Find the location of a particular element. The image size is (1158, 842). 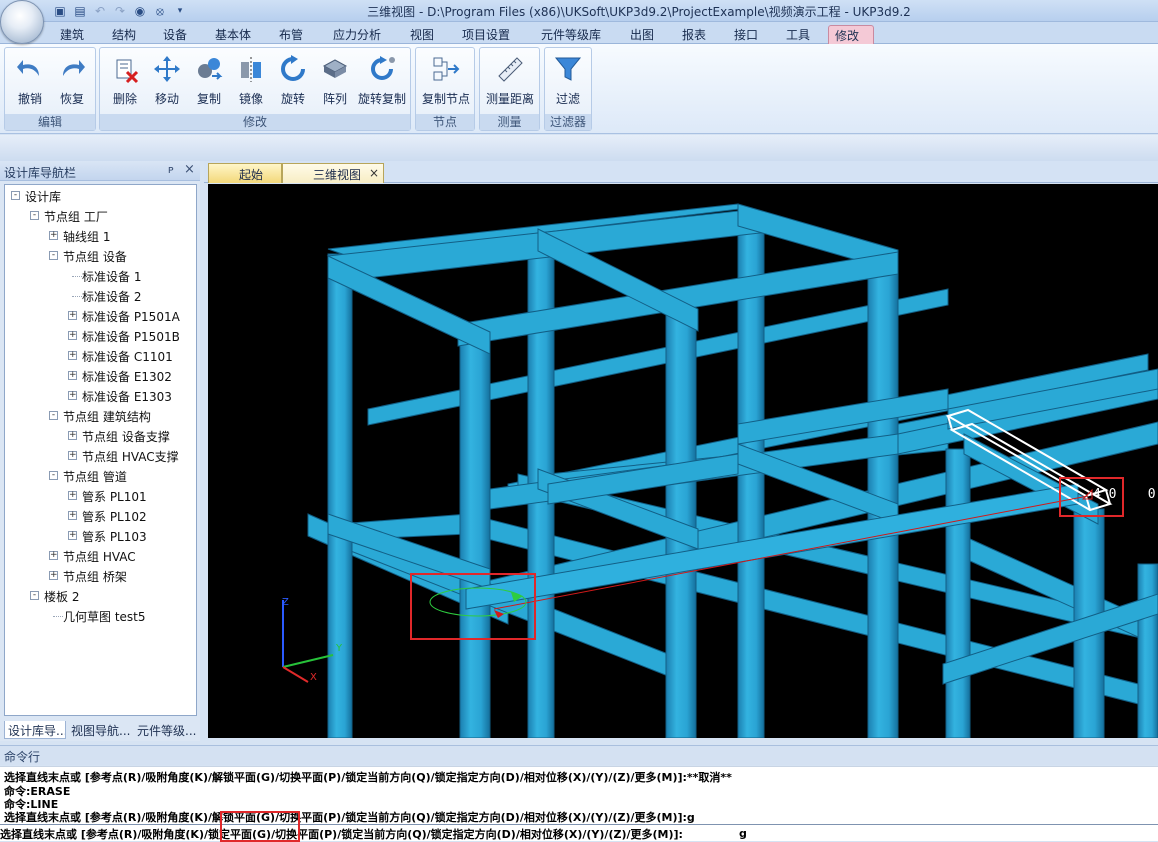

tree-node: 几何草图 test5 is located at coordinates (100, 616).